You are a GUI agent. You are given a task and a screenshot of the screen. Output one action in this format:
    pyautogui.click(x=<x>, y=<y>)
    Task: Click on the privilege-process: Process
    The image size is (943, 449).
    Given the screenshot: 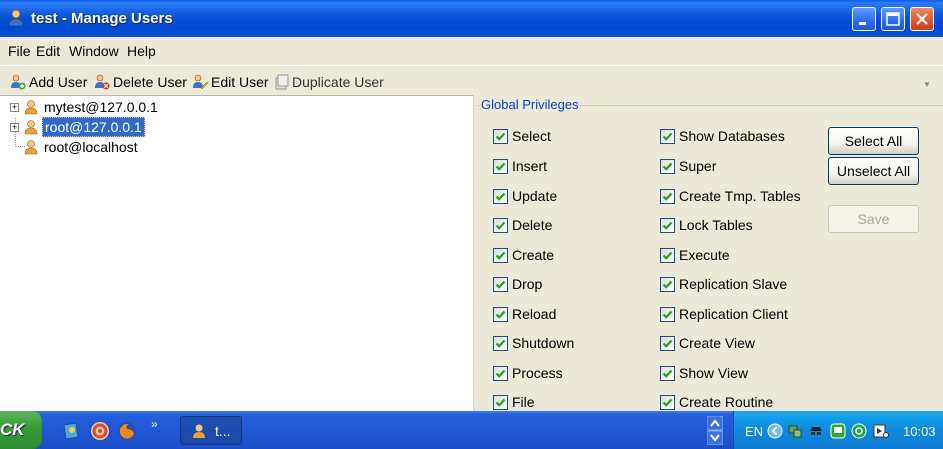 What is the action you would take?
    pyautogui.click(x=528, y=373)
    